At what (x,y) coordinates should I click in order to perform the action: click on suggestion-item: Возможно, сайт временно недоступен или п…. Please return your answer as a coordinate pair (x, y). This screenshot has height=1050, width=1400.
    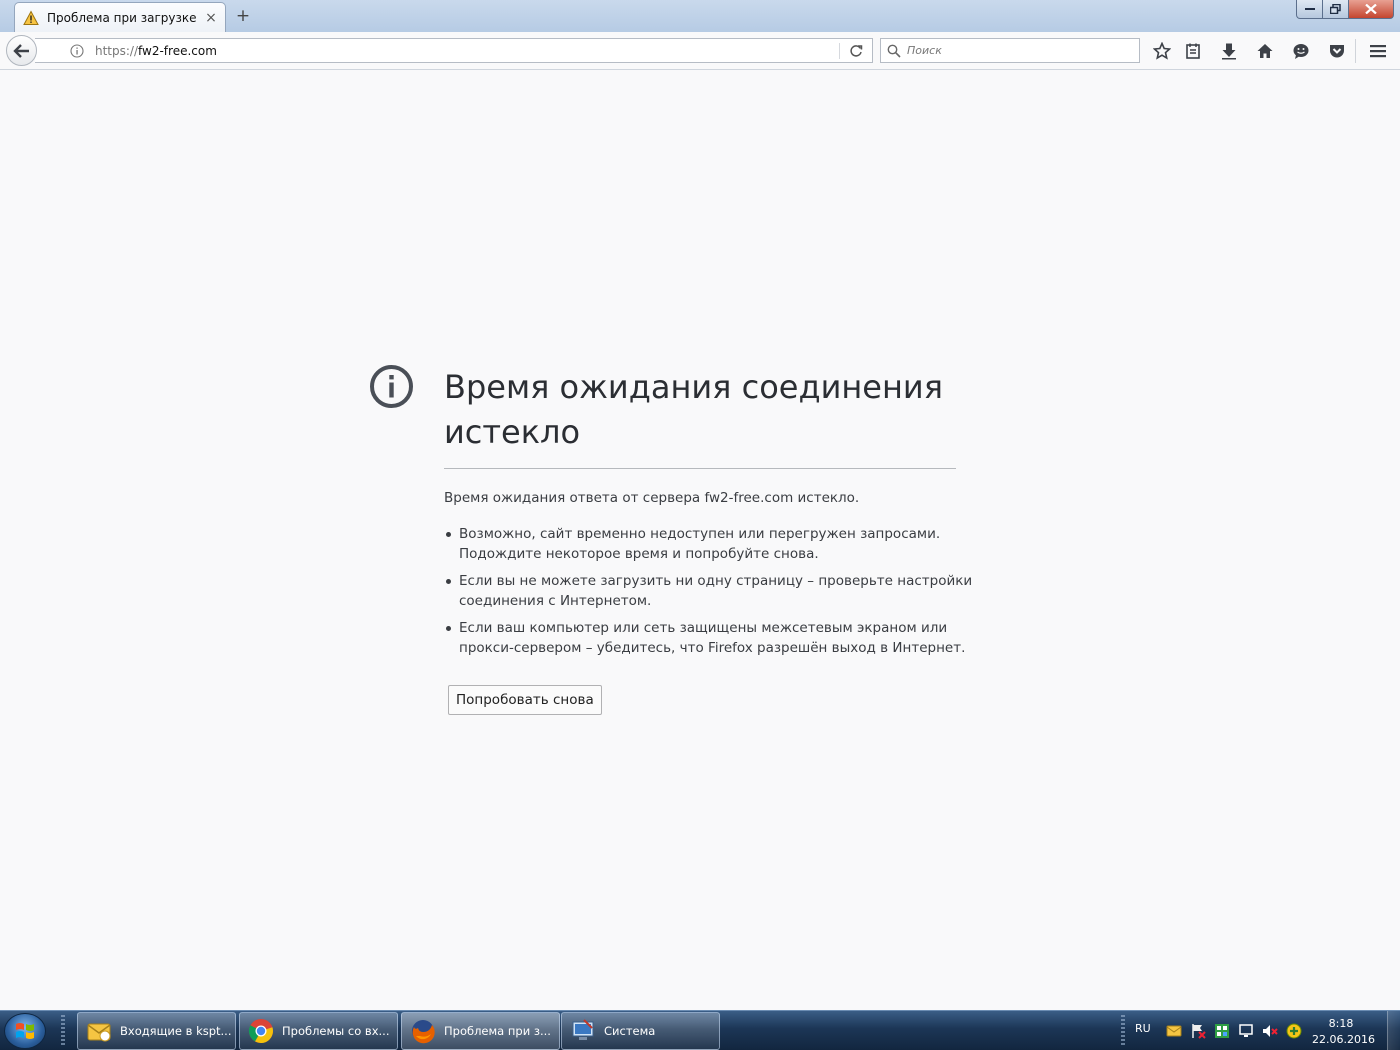
    Looking at the image, I should click on (709, 544).